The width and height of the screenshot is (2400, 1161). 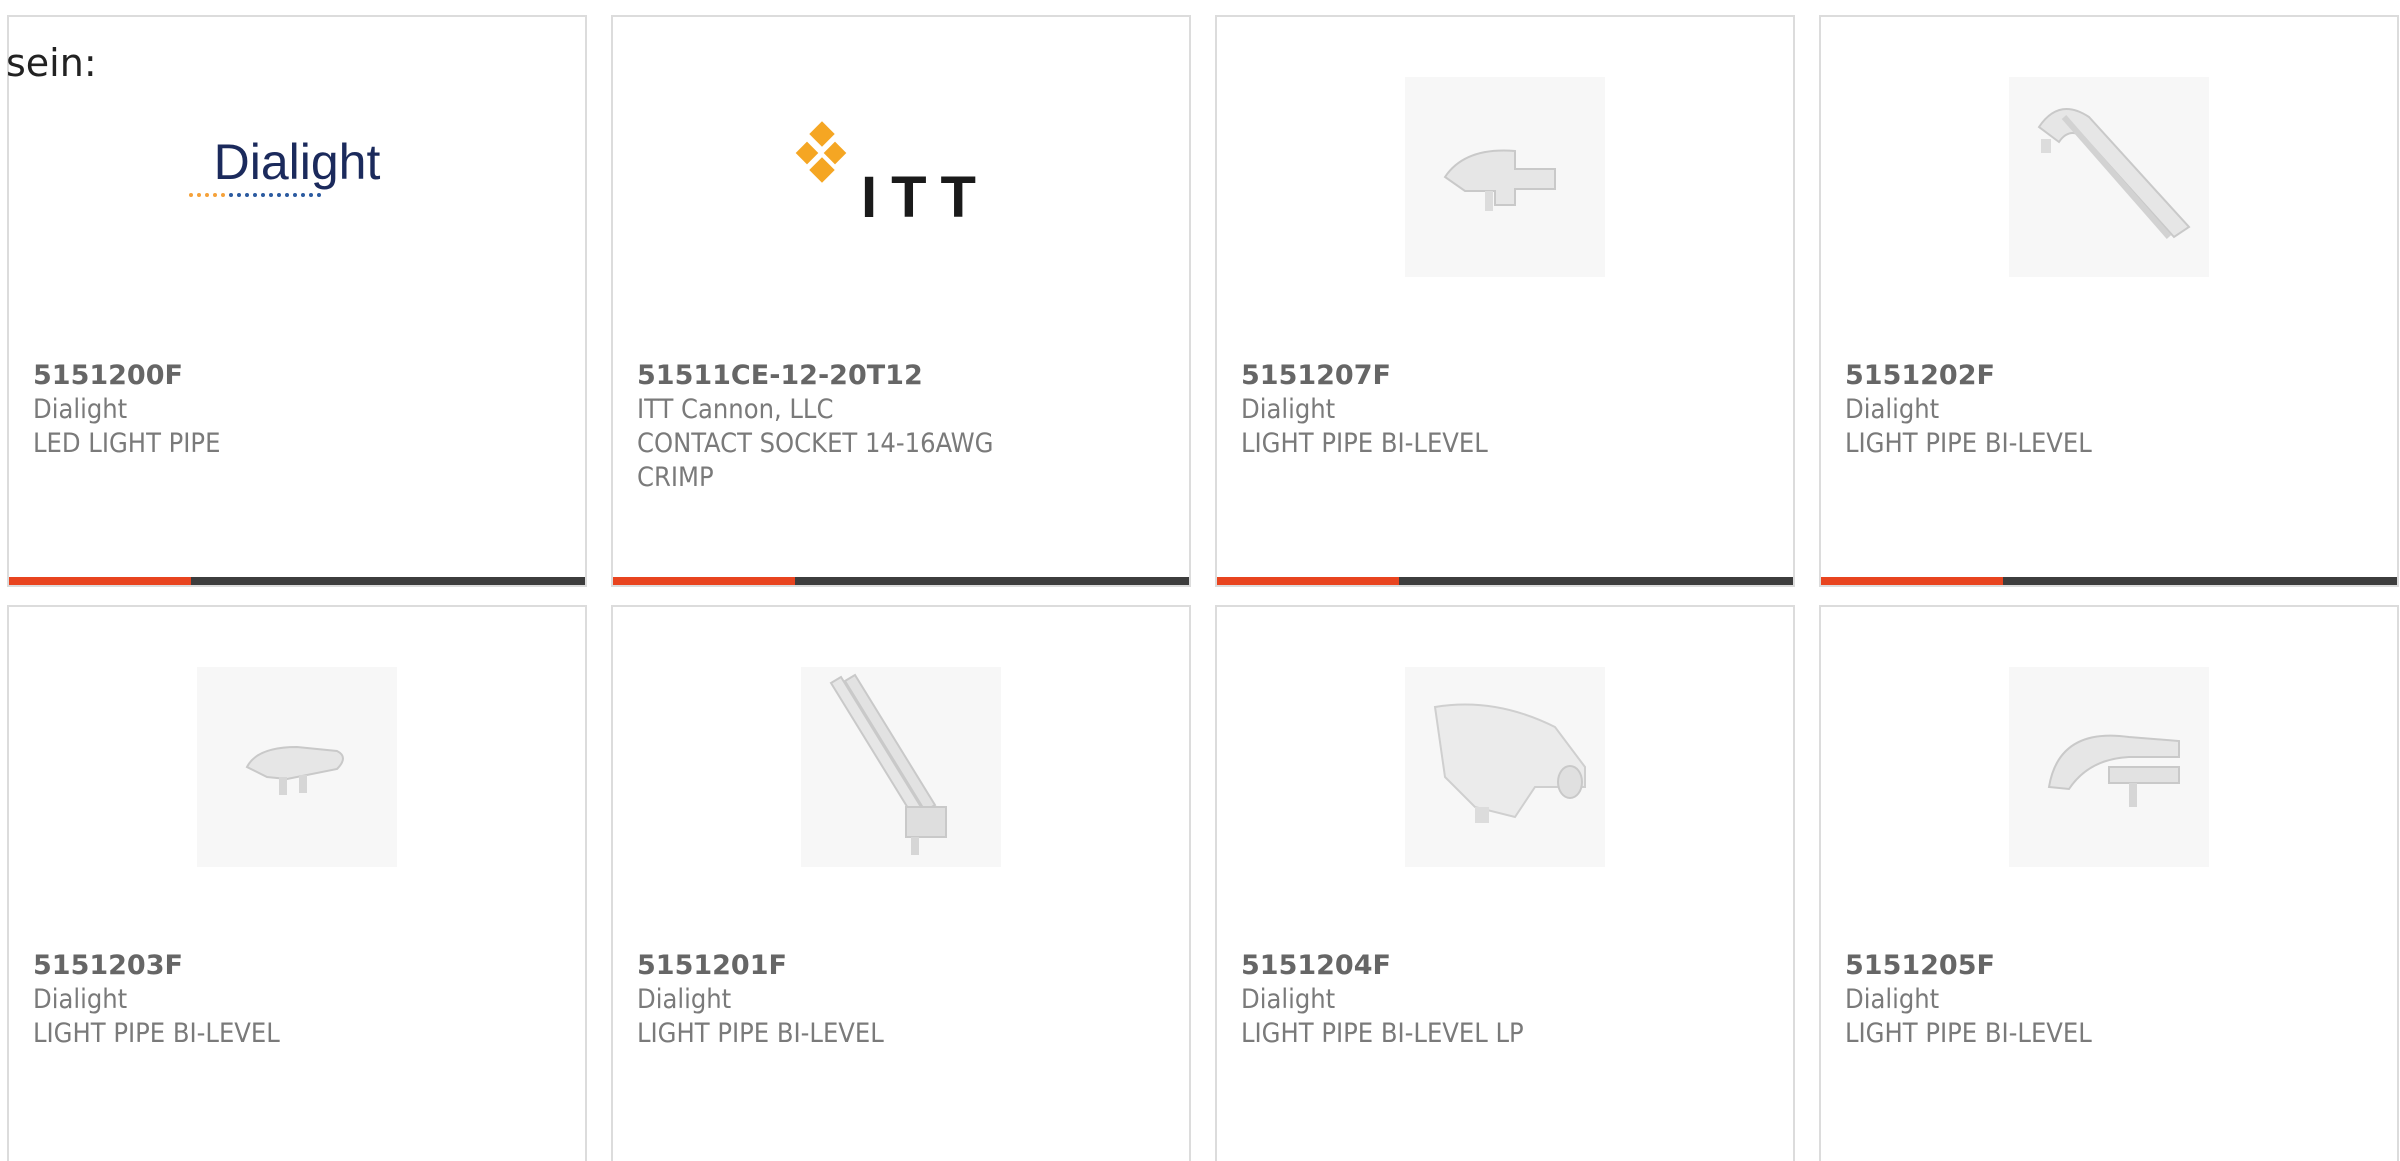 What do you see at coordinates (1316, 375) in the screenshot?
I see `part-number: 5151207F` at bounding box center [1316, 375].